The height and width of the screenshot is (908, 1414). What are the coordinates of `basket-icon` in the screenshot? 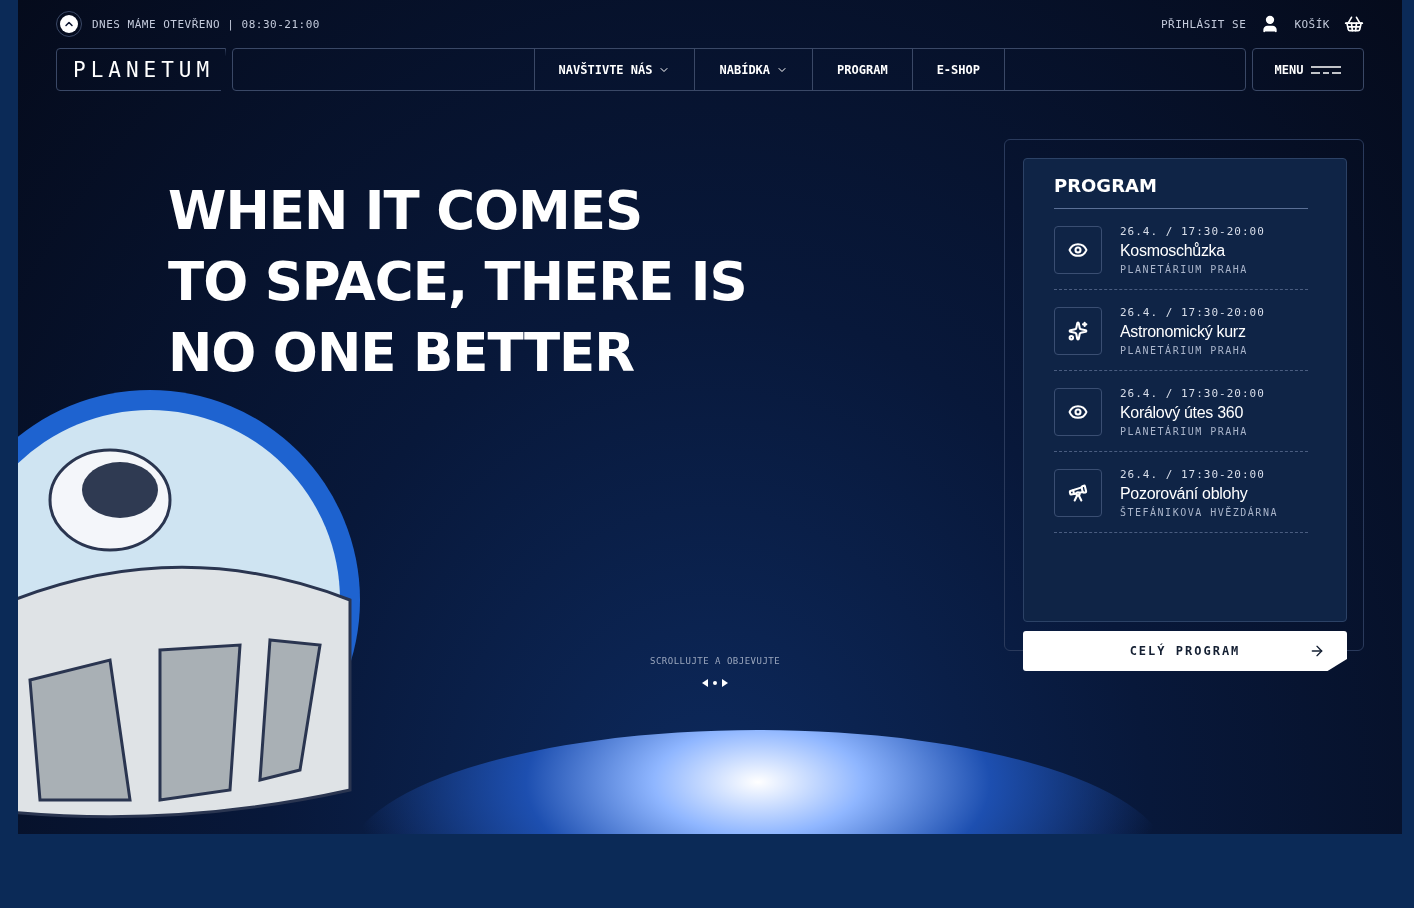 It's located at (1354, 24).